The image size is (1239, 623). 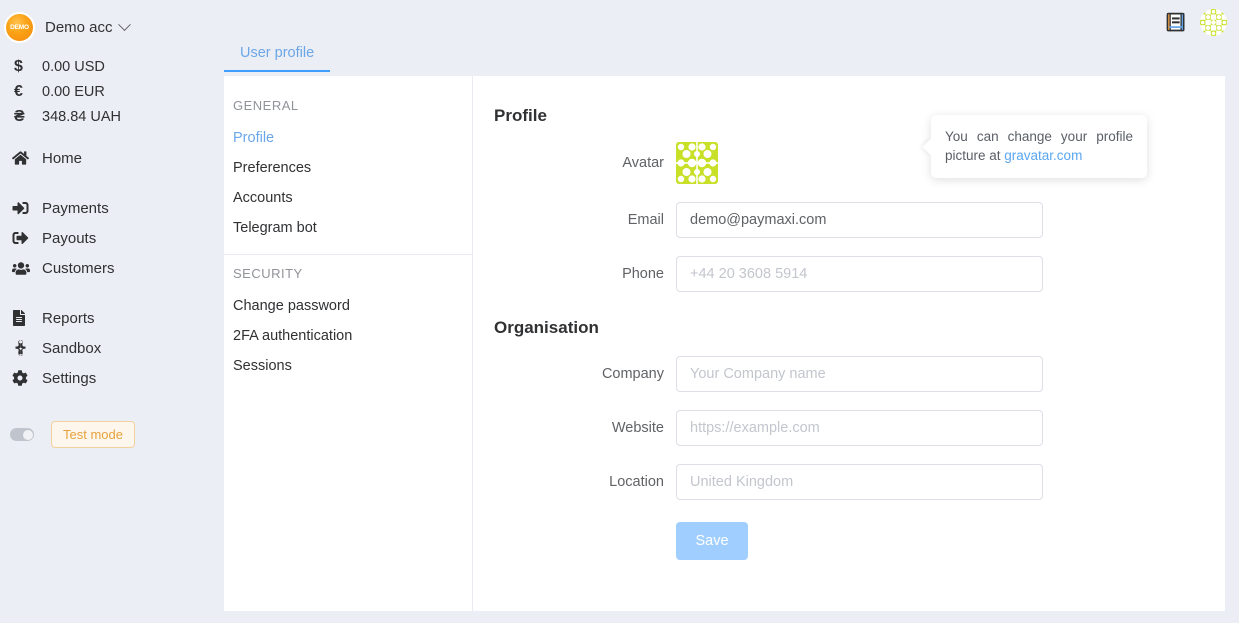 I want to click on email-row: Email, so click(x=859, y=220).